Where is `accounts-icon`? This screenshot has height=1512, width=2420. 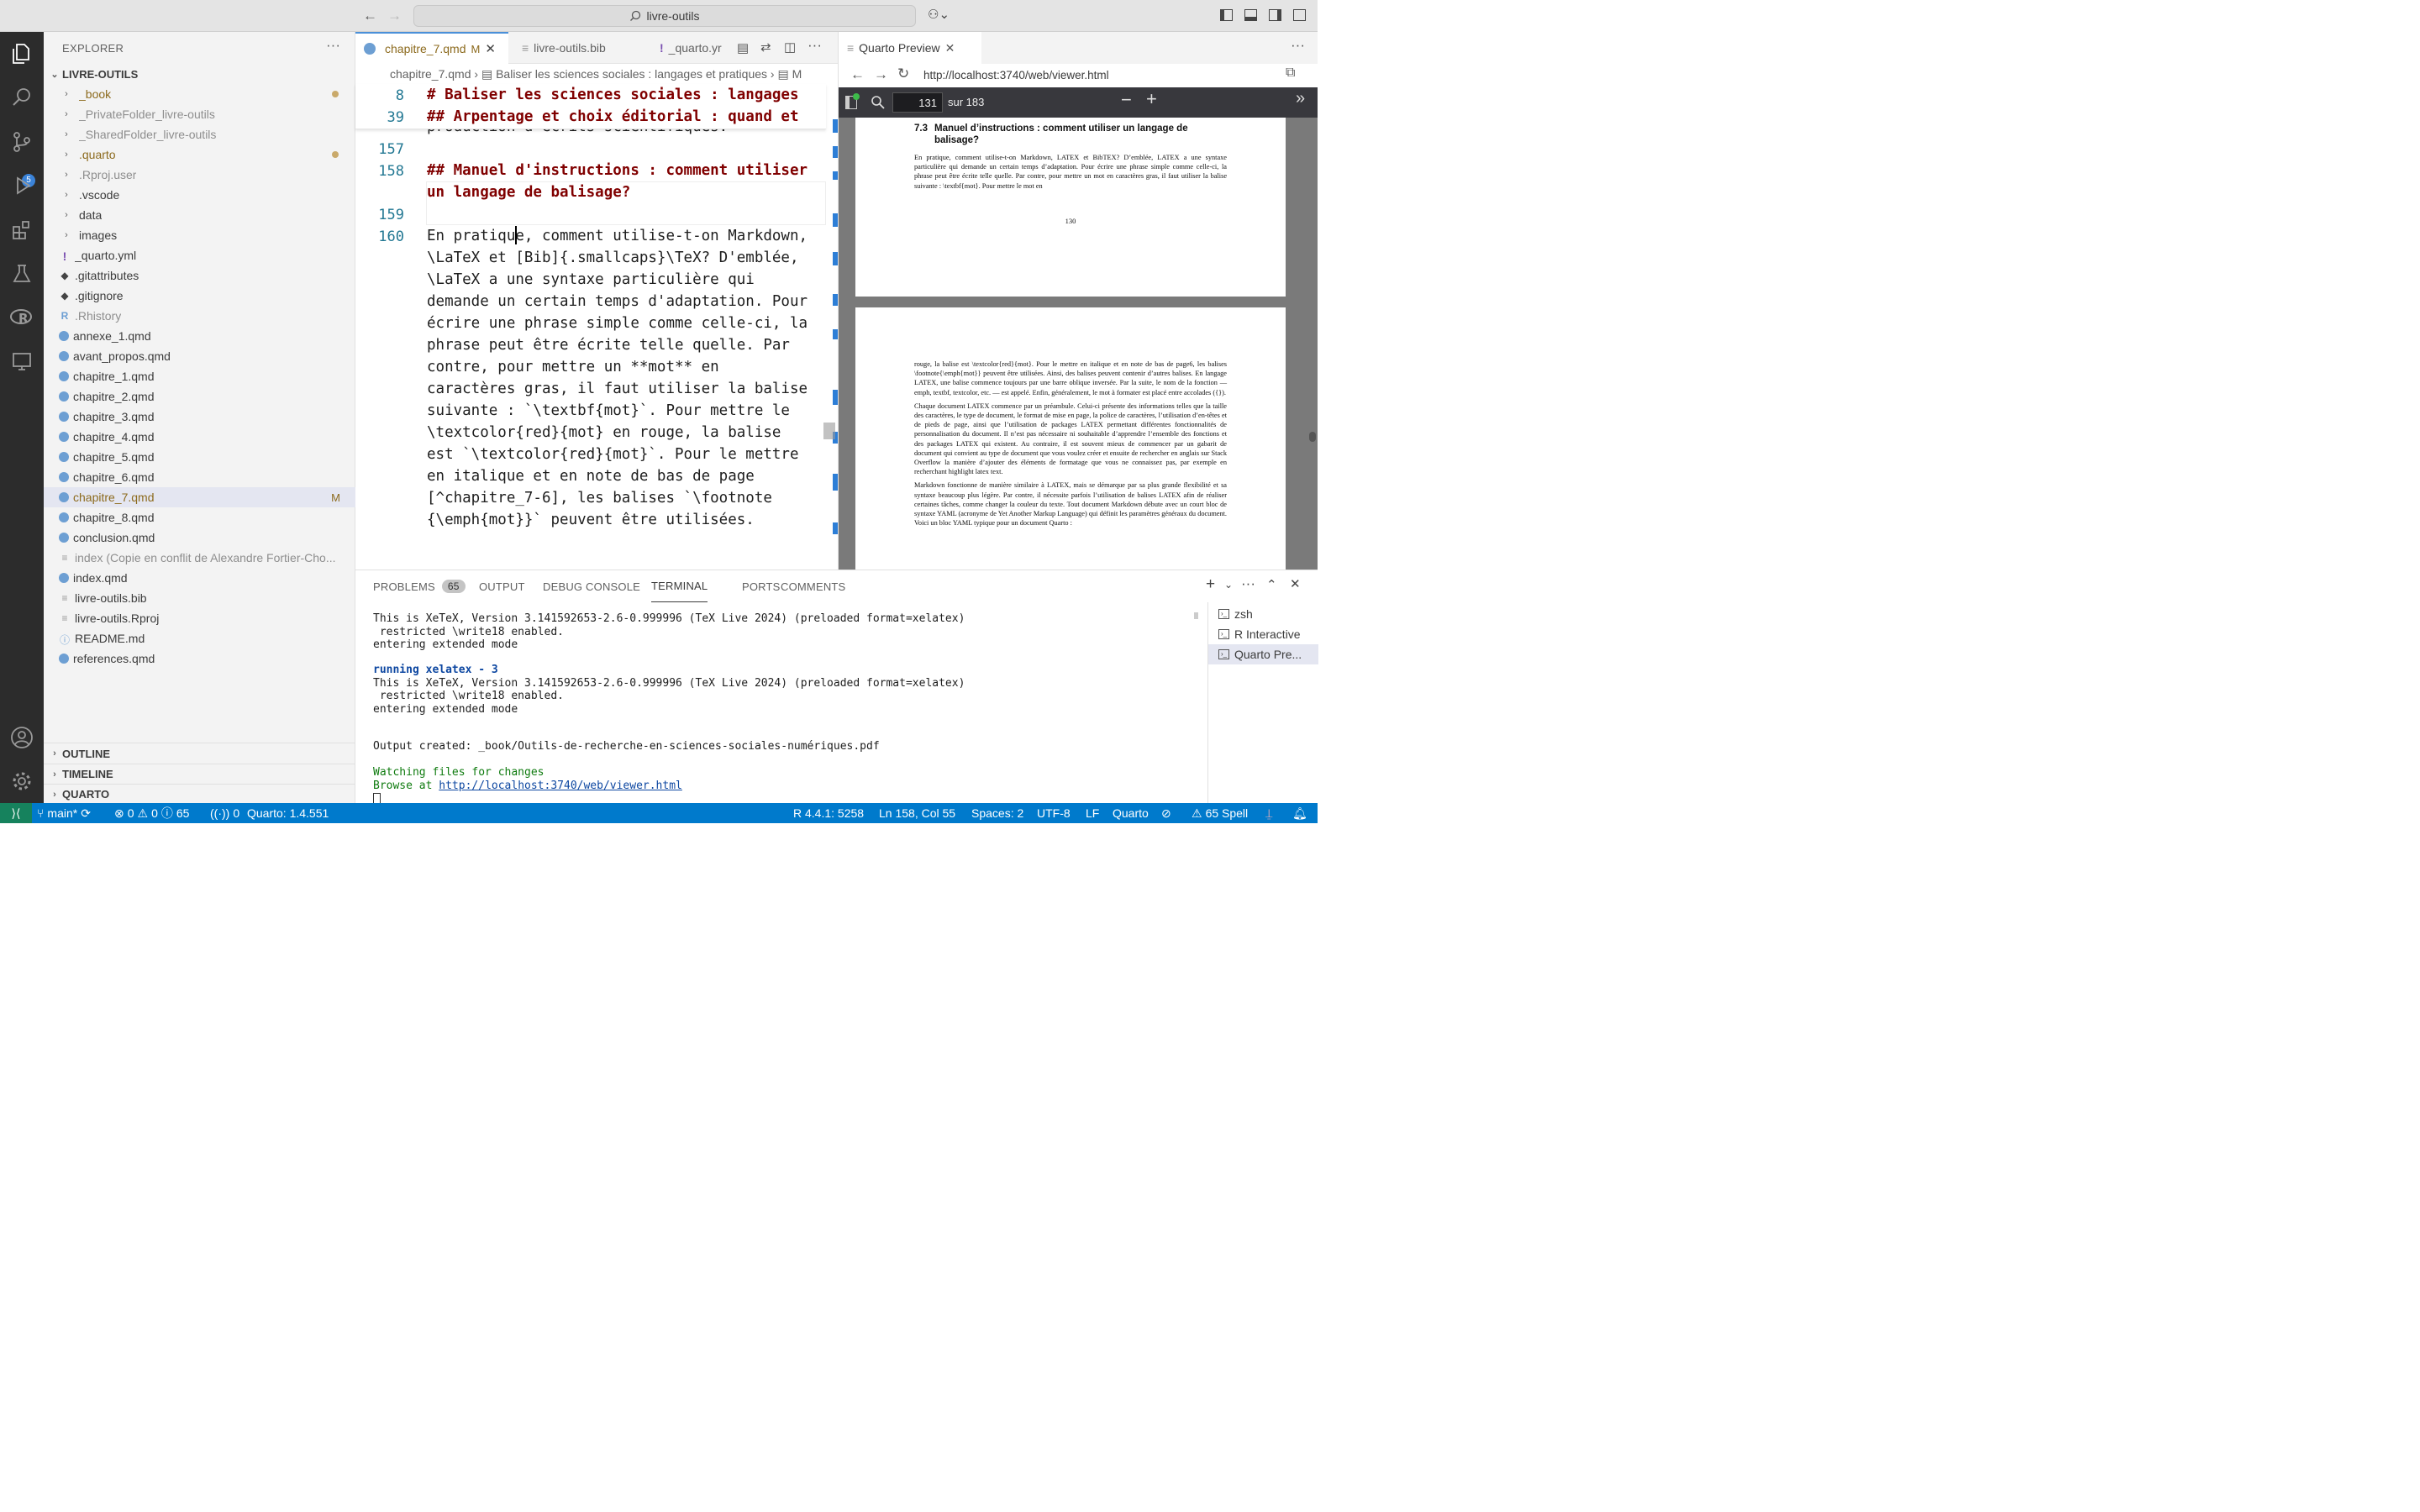 accounts-icon is located at coordinates (22, 737).